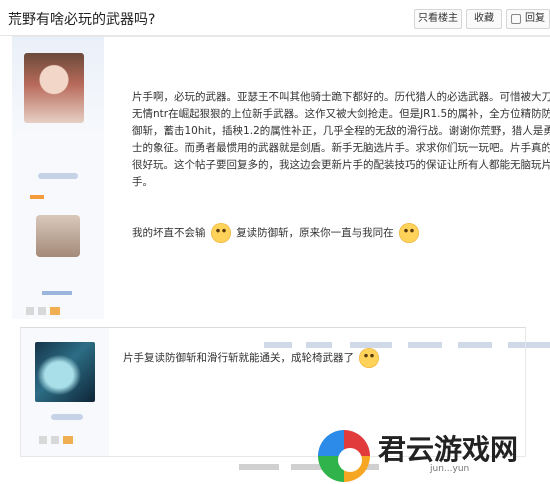 Image resolution: width=550 pixels, height=484 pixels. What do you see at coordinates (37, 197) in the screenshot?
I see `level-badge` at bounding box center [37, 197].